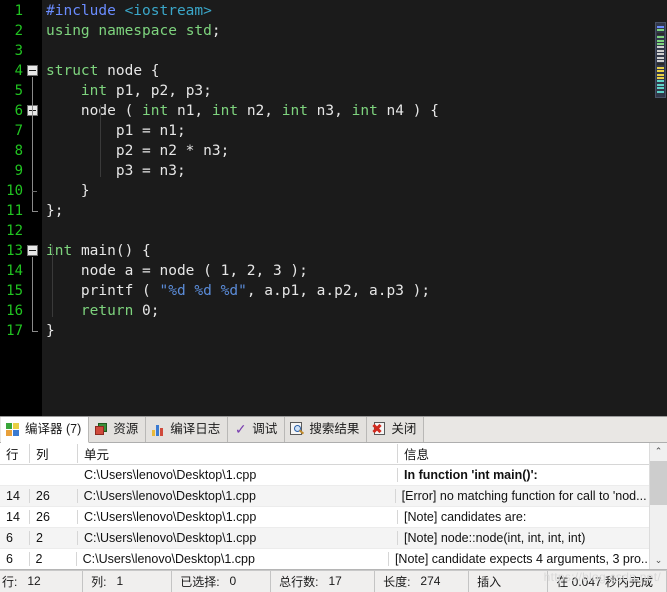 This screenshot has width=667, height=592. I want to click on code-token: node (, so click(111, 111).